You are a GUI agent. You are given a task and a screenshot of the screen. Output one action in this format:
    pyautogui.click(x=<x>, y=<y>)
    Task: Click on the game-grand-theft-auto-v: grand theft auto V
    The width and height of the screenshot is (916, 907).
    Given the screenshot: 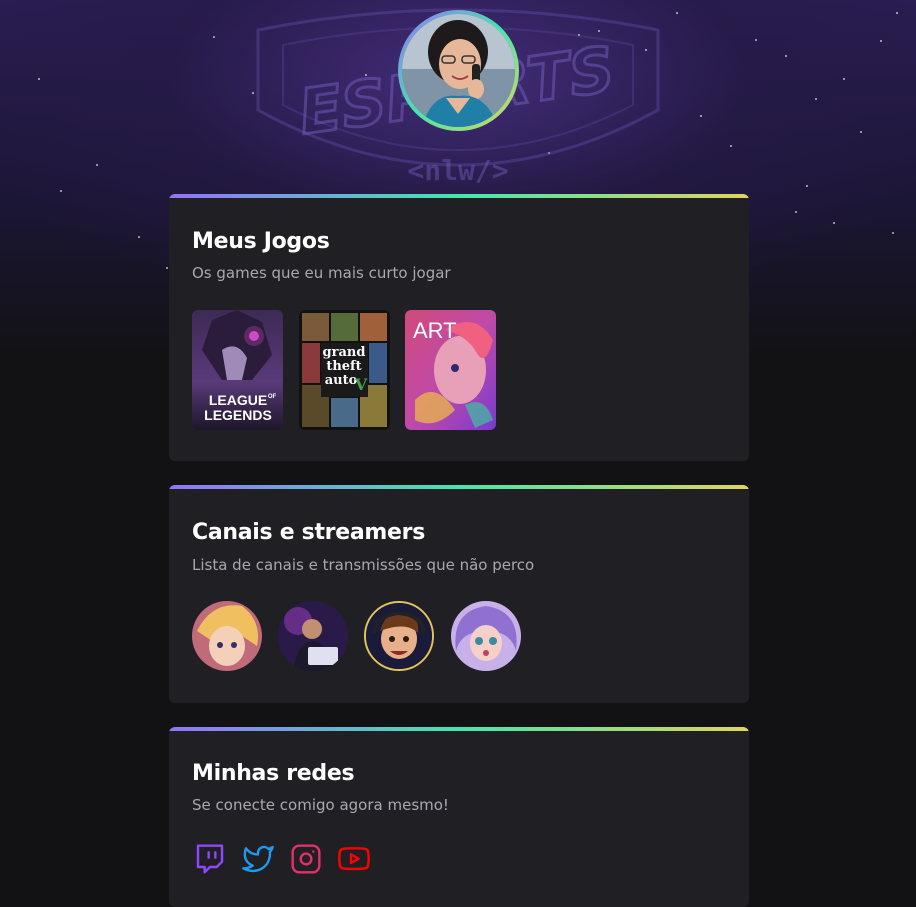 What is the action you would take?
    pyautogui.click(x=344, y=370)
    